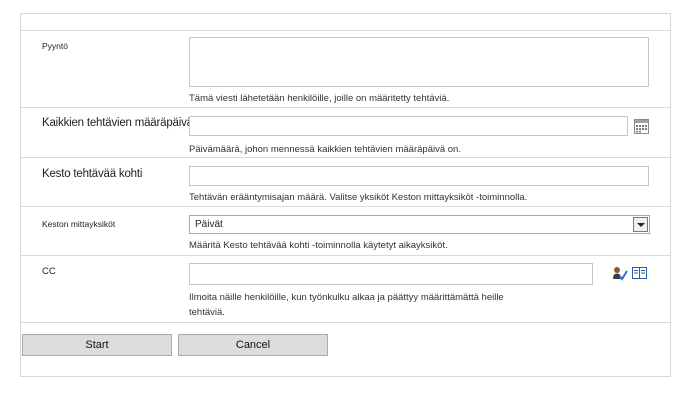 The height and width of the screenshot is (395, 687). Describe the element at coordinates (253, 345) in the screenshot. I see `cancel-button: Cancel` at that location.